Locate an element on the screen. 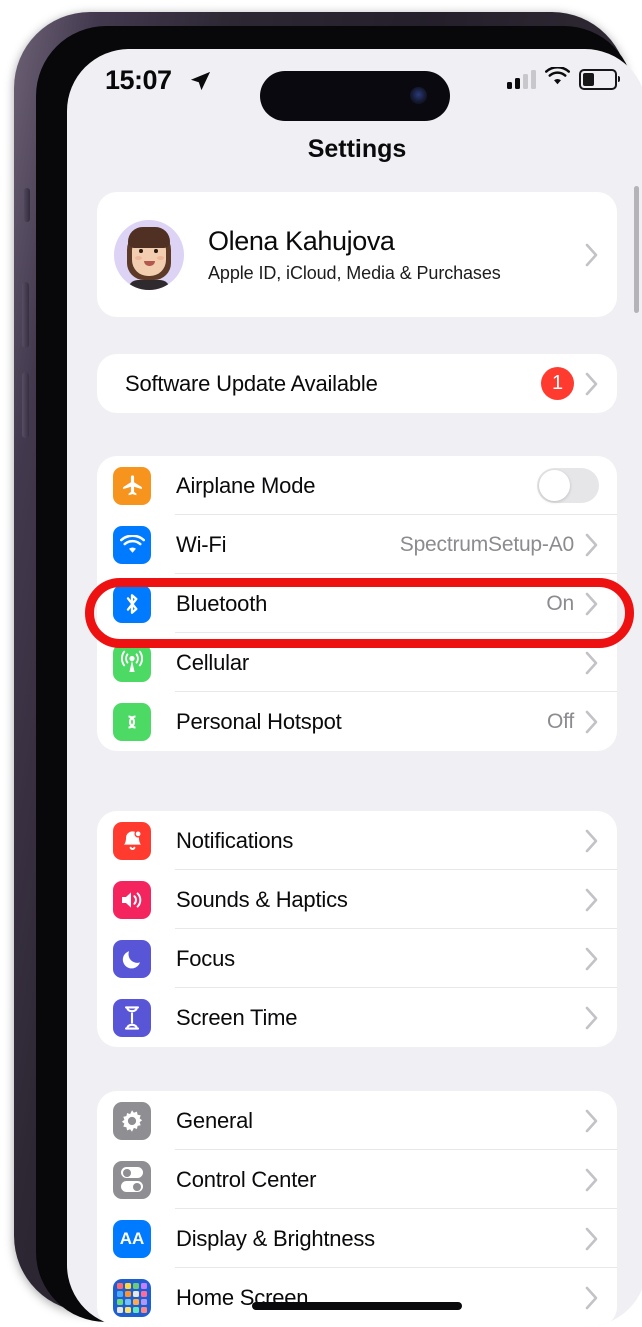  row-label: General is located at coordinates (214, 1120).